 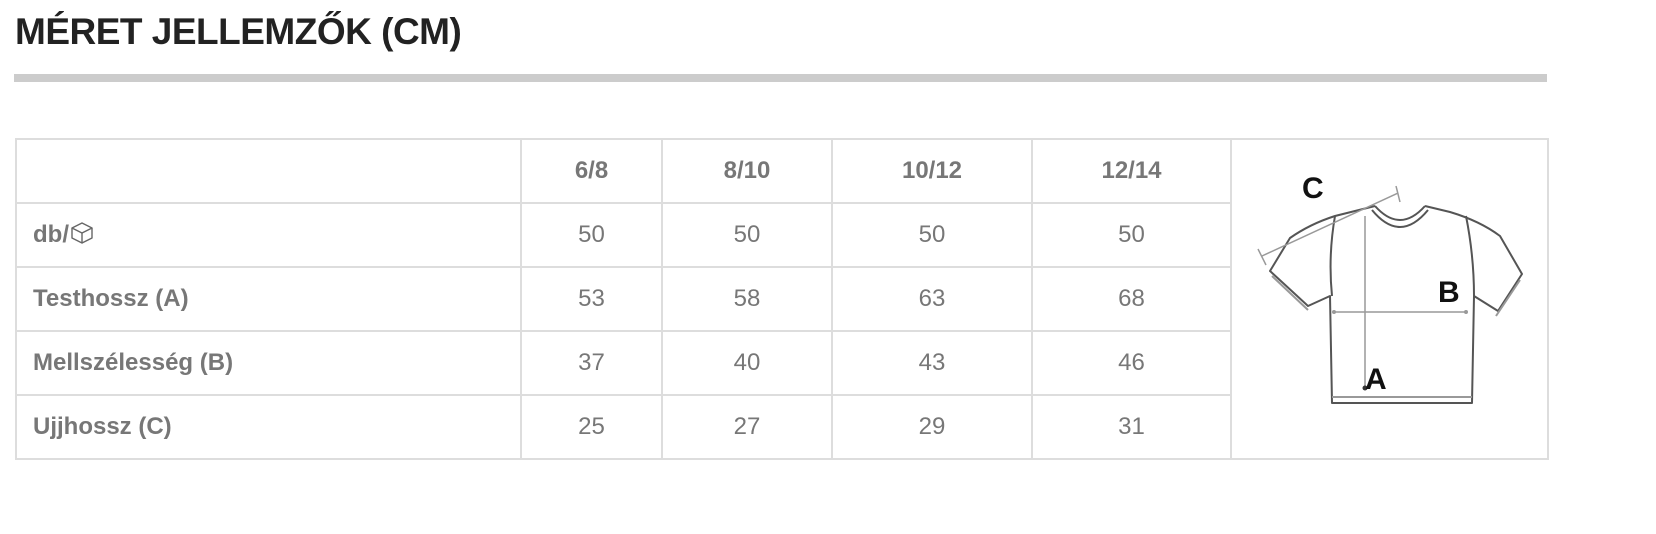 I want to click on table-cell: 58, so click(x=747, y=299).